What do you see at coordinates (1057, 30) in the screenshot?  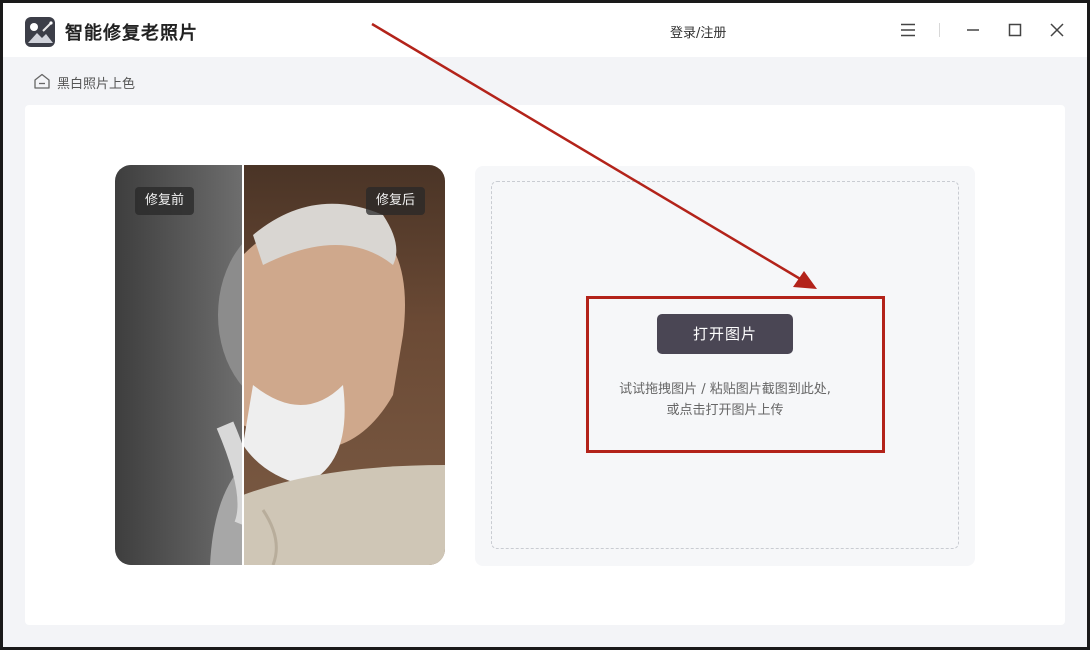 I see `close-icon` at bounding box center [1057, 30].